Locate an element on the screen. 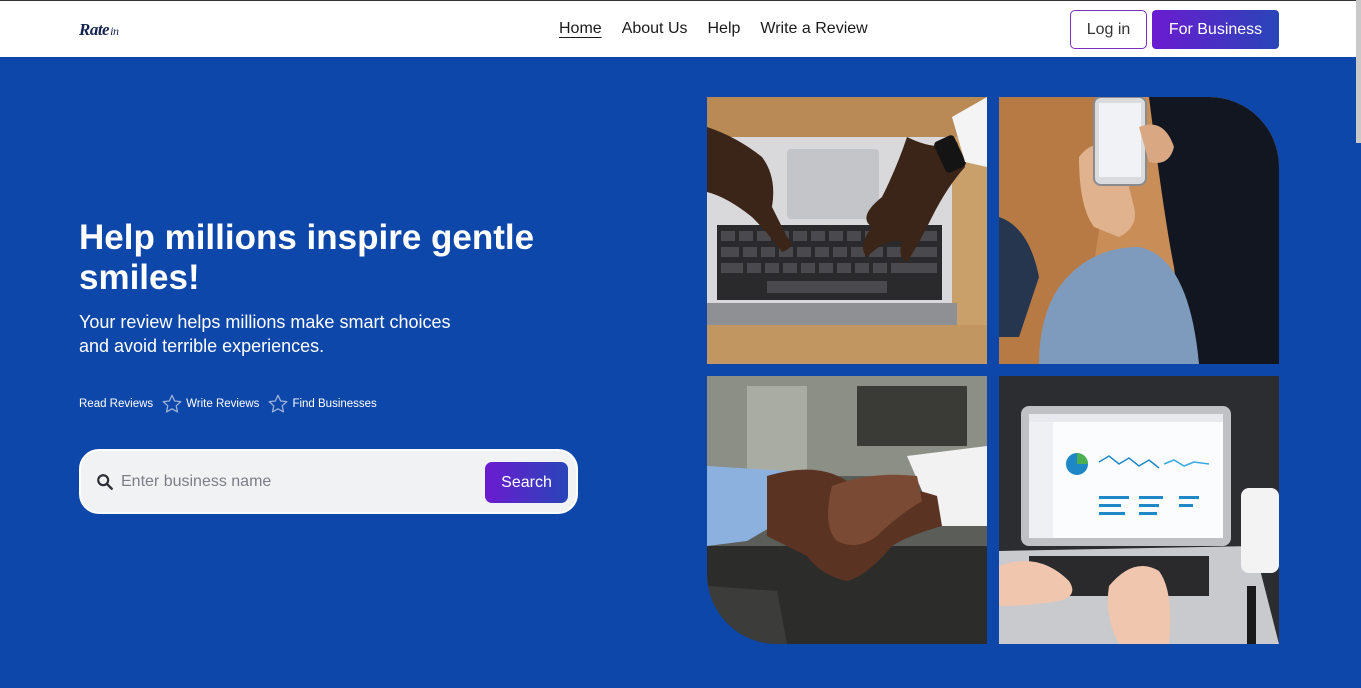  login-button: Log in is located at coordinates (1108, 29).